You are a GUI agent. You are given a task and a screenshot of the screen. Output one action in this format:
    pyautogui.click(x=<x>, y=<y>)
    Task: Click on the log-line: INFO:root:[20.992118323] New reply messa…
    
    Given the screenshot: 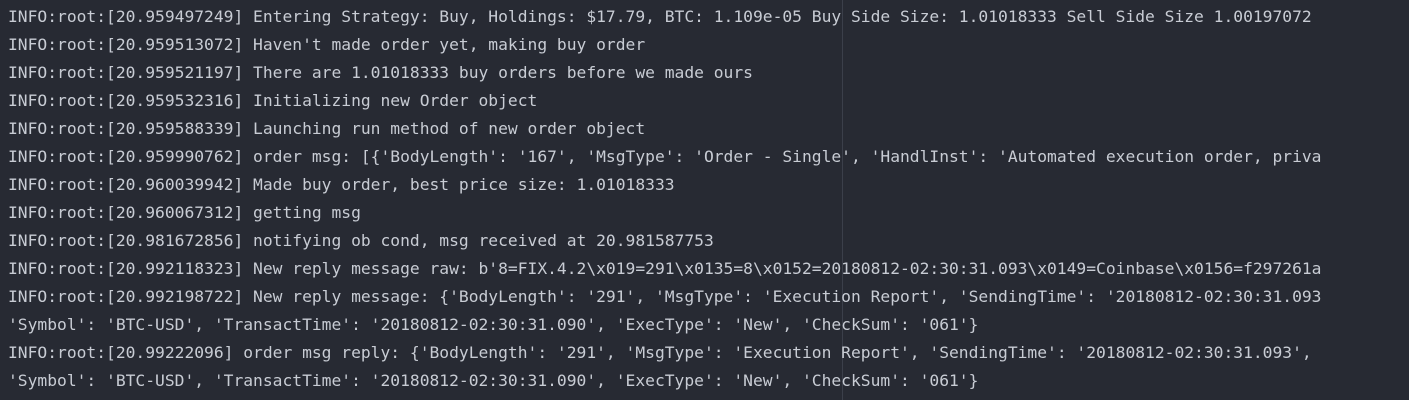 What is the action you would take?
    pyautogui.click(x=665, y=268)
    